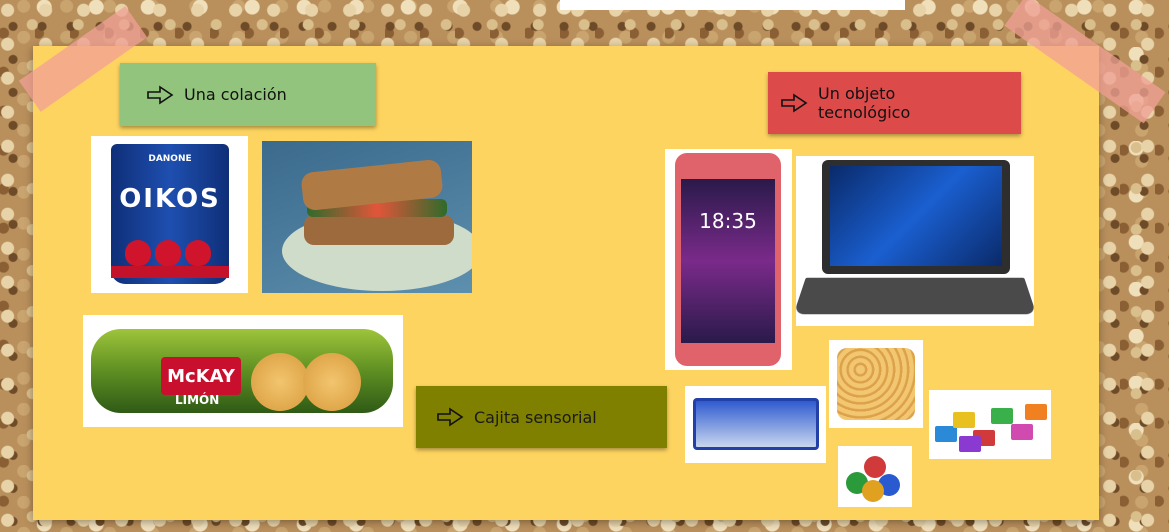 The width and height of the screenshot is (1169, 532). I want to click on photo-oikos-yogurt: DANONE OIKOS, so click(169, 214).